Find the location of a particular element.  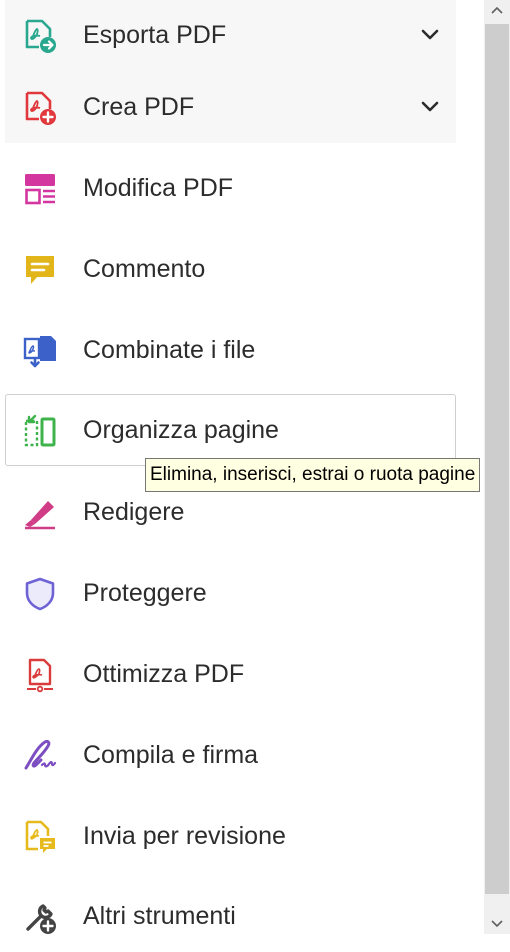

tool-fill-sign: Compila e firma is located at coordinates (230, 755).